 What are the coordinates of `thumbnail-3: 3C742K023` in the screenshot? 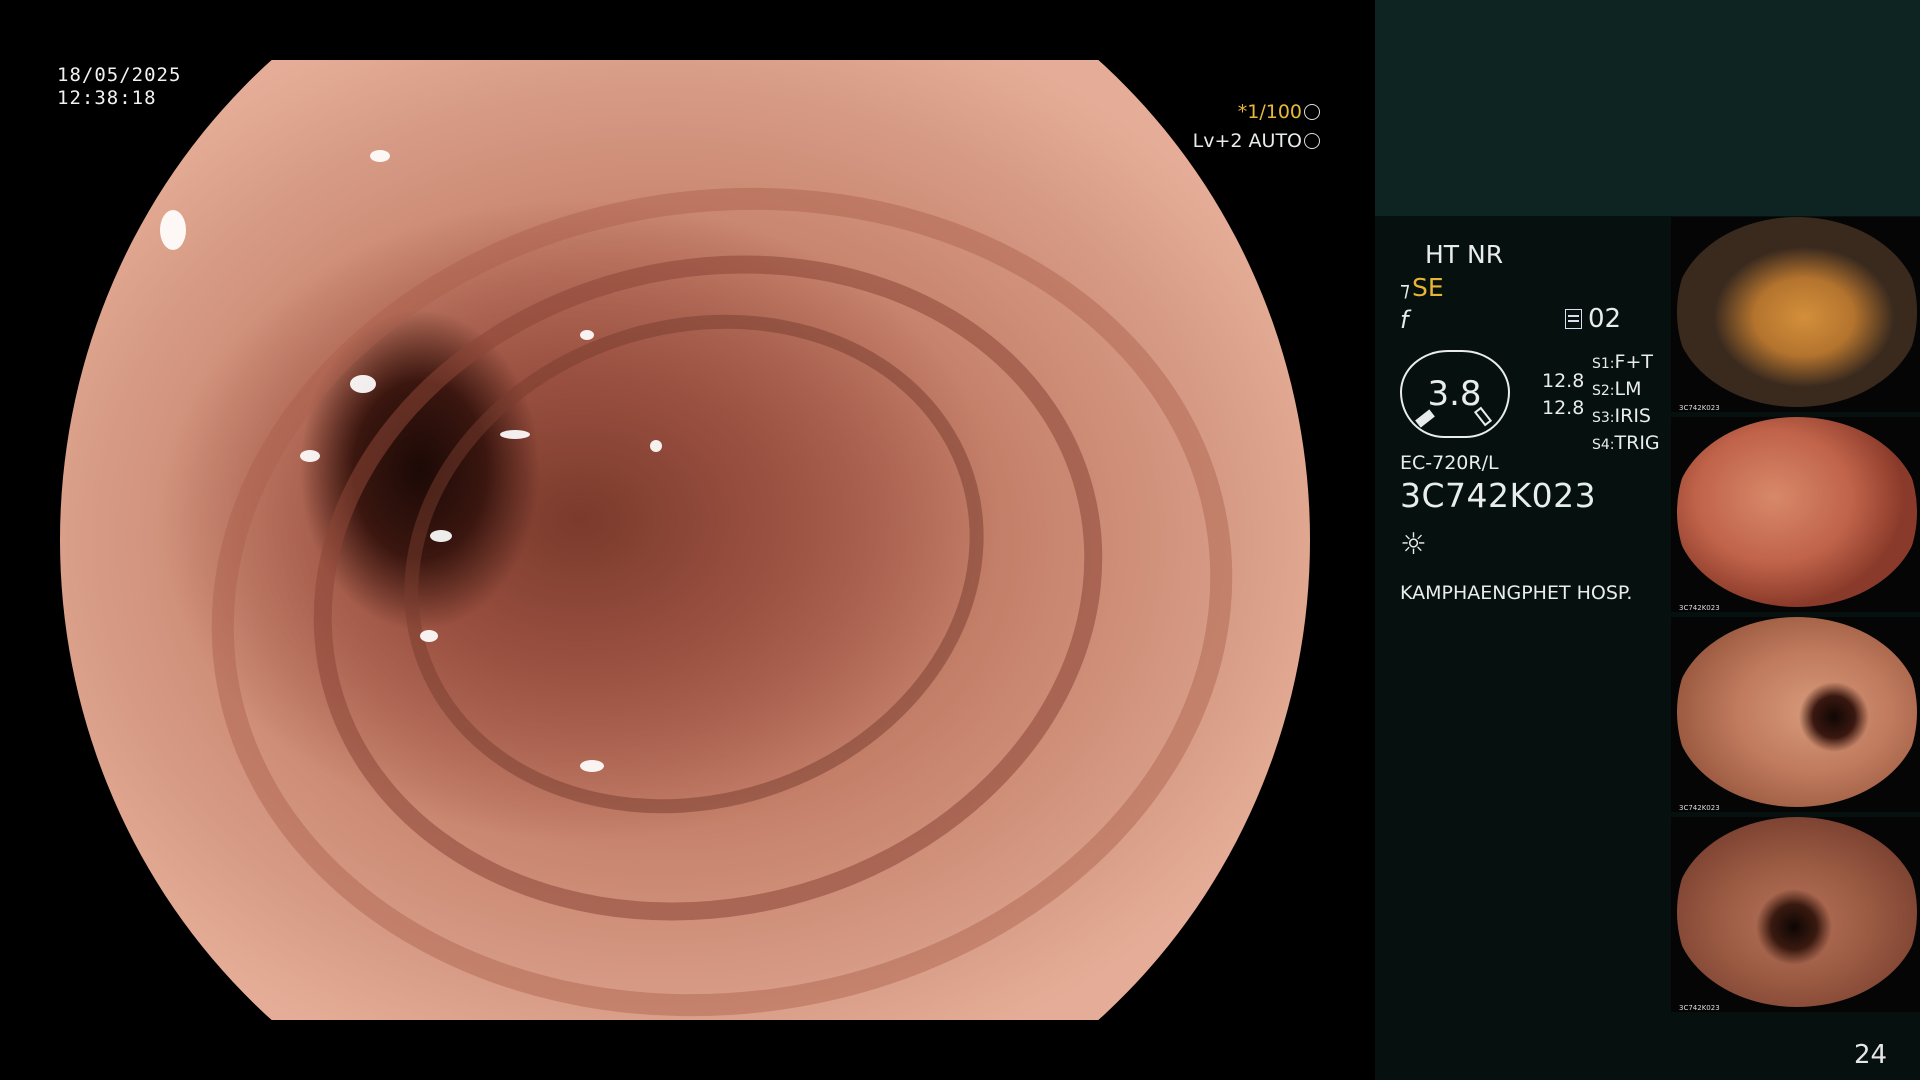 It's located at (1795, 714).